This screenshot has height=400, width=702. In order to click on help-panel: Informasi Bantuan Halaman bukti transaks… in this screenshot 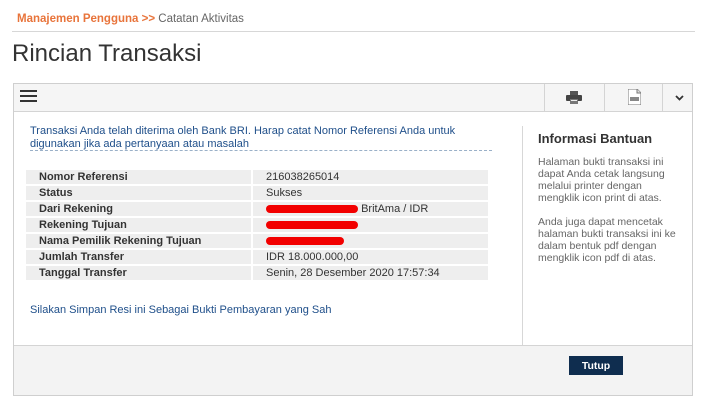, I will do `click(610, 203)`.